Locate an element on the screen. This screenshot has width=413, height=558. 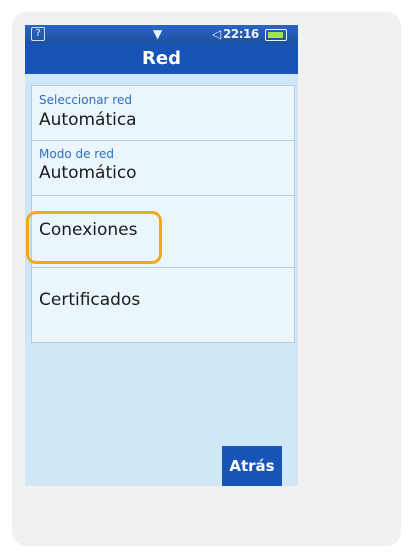
notification-arrow-icon: ▼ is located at coordinates (157, 34).